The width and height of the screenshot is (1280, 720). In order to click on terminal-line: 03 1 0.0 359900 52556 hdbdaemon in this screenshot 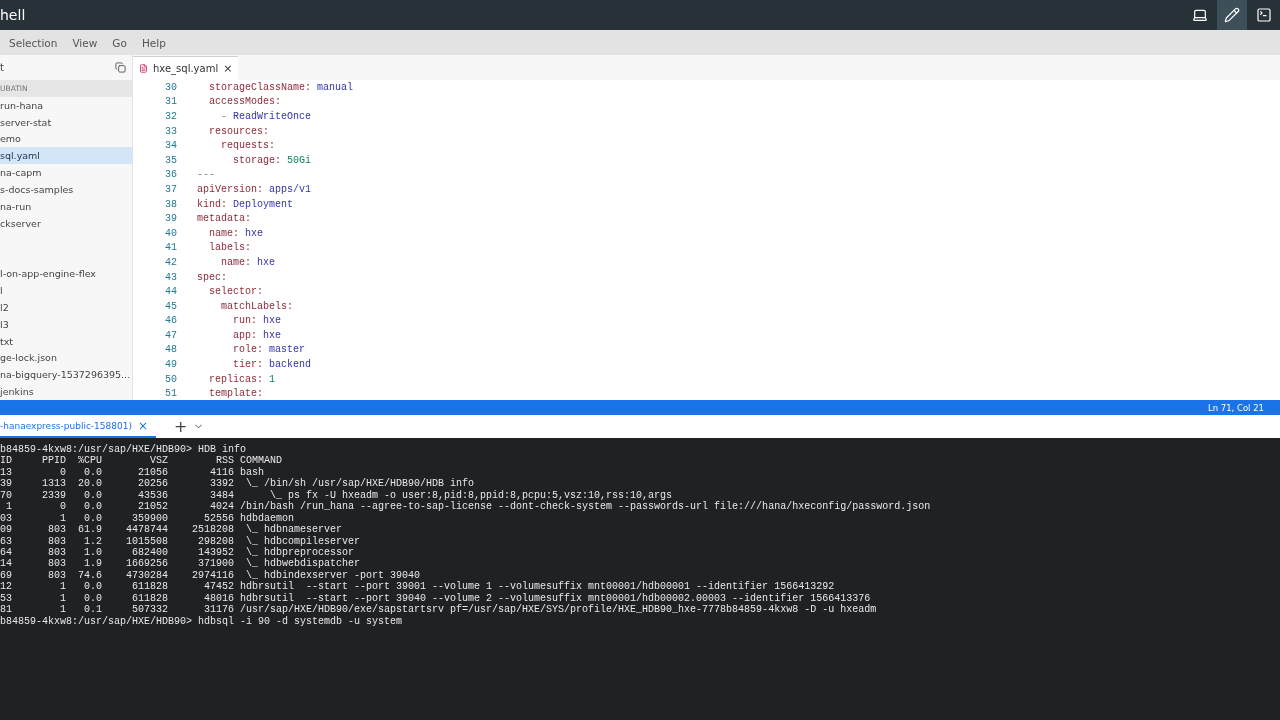, I will do `click(148, 518)`.